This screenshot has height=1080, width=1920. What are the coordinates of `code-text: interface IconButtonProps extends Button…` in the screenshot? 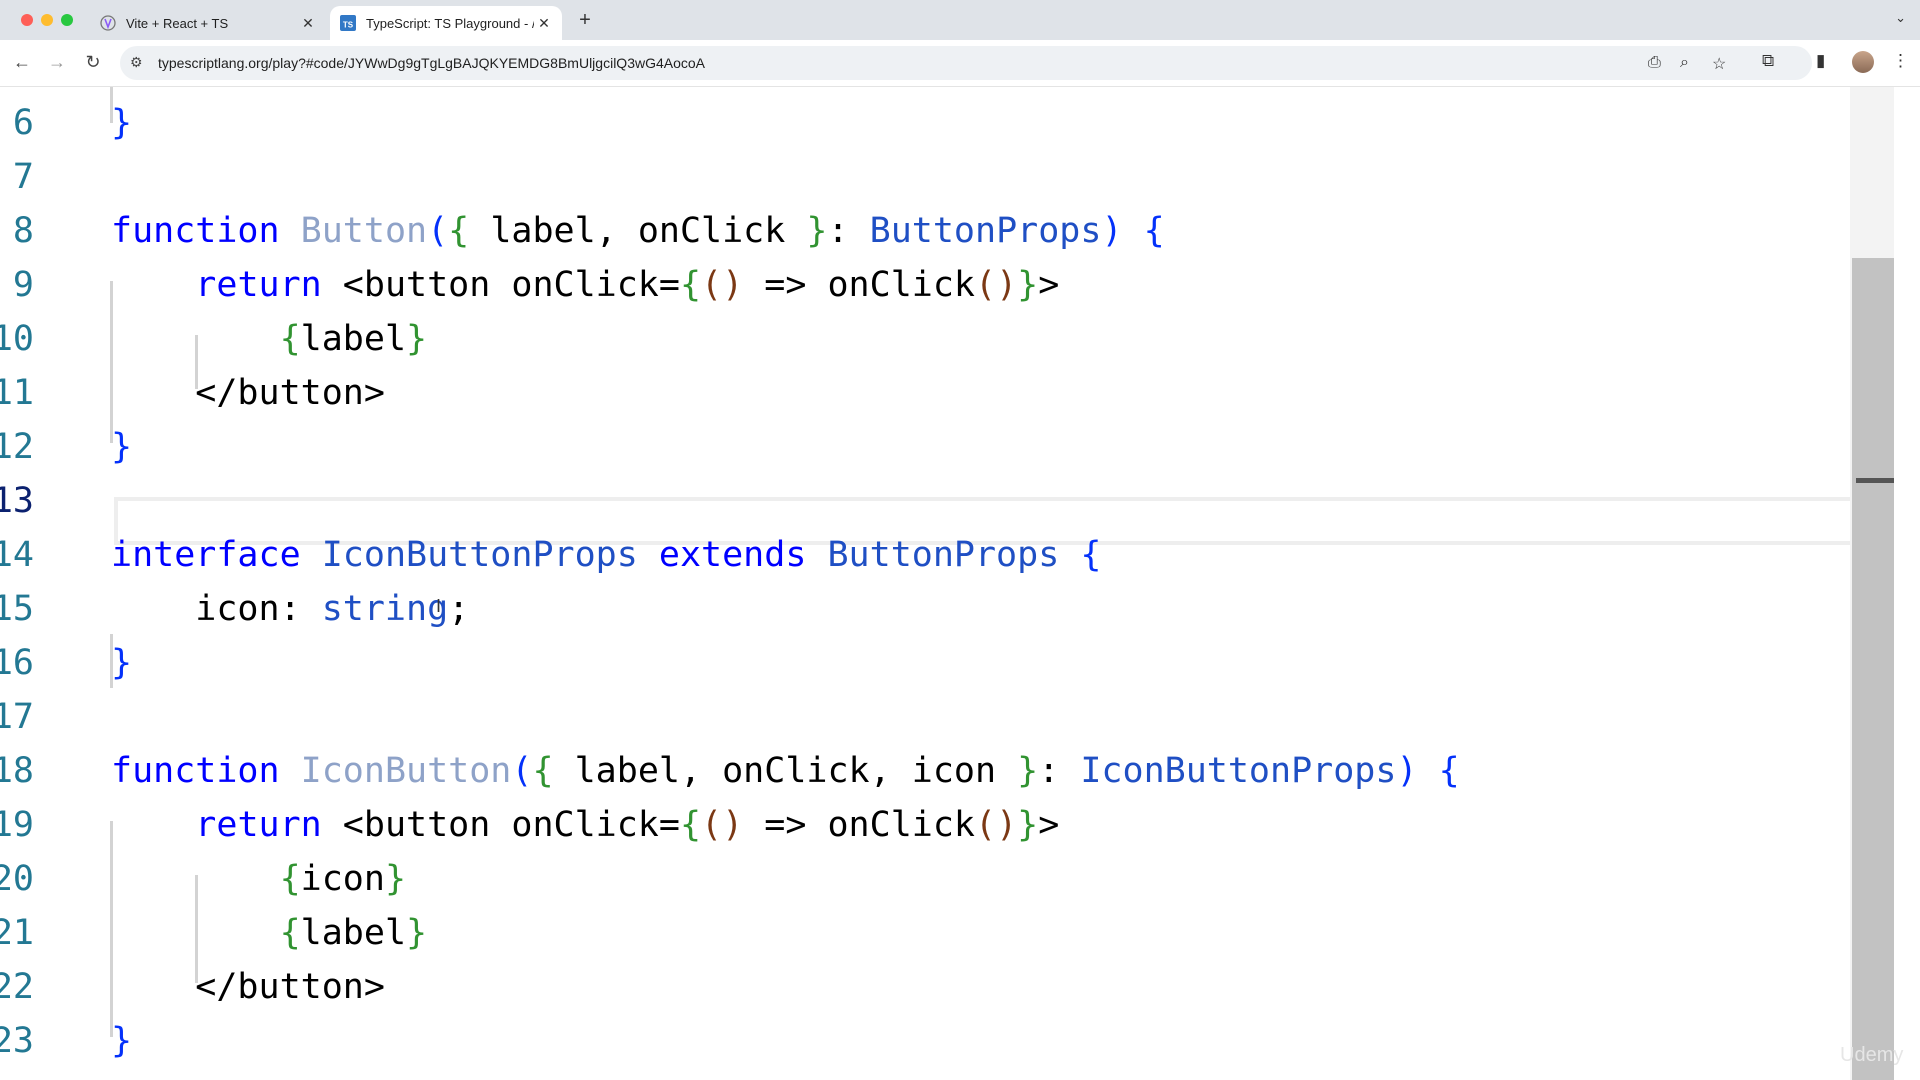 It's located at (606, 555).